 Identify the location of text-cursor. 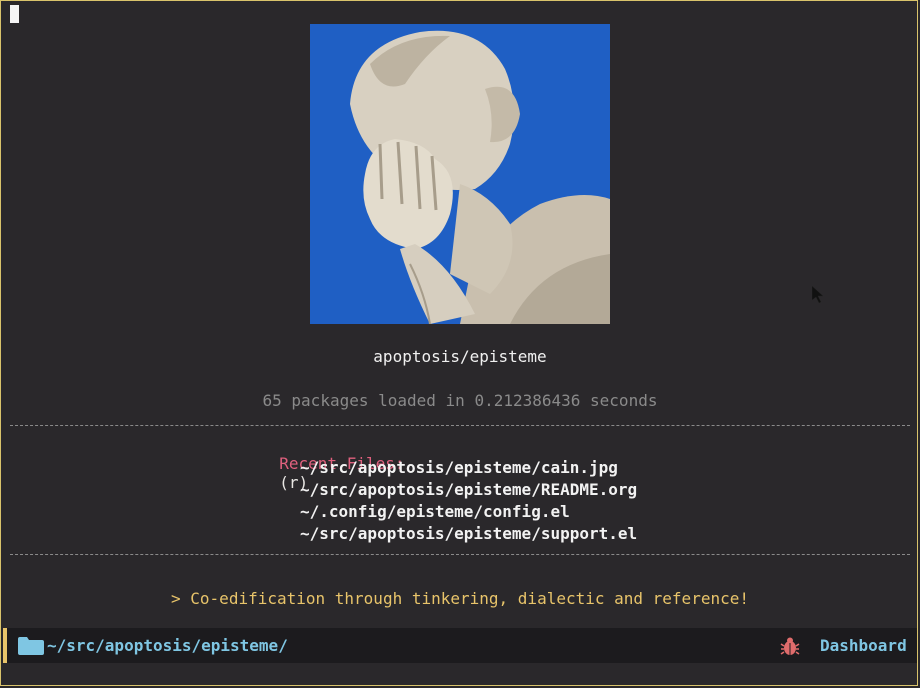
(14, 14).